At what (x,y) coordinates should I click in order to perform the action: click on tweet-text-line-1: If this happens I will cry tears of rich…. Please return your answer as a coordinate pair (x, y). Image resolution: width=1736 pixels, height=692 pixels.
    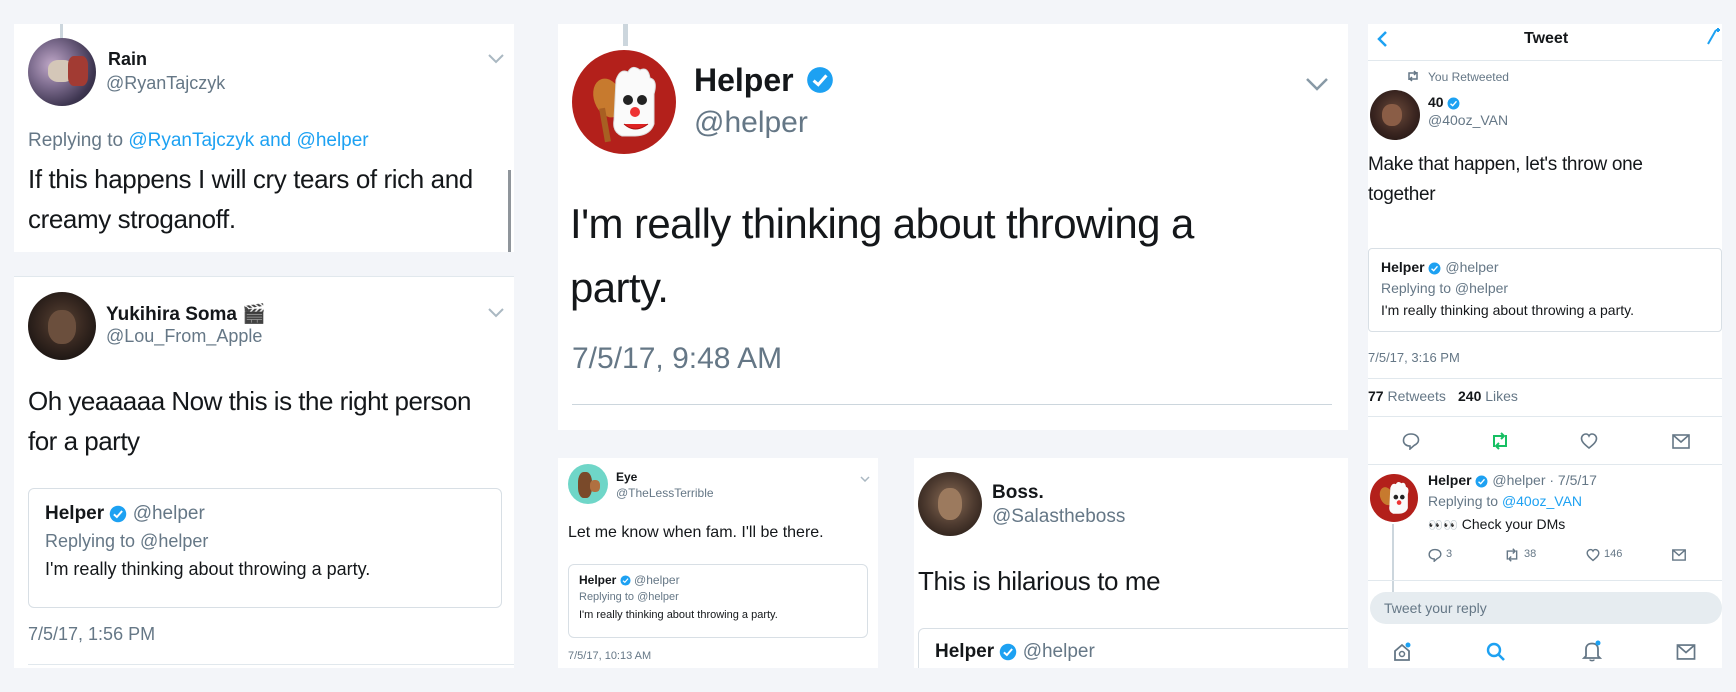
    Looking at the image, I should click on (250, 179).